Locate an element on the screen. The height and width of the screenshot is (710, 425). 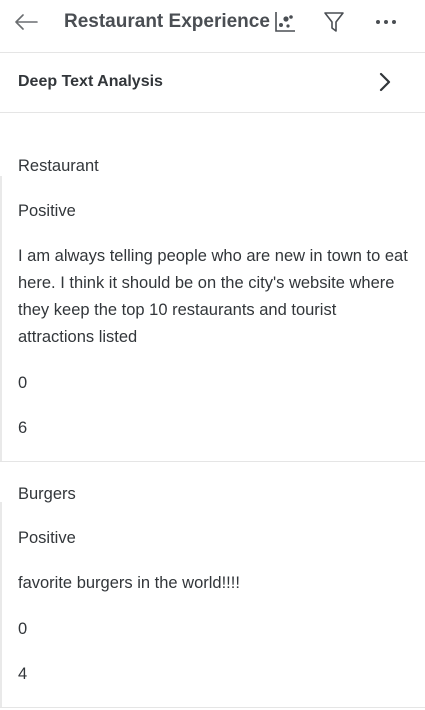
section-title: Deep Text Analysis is located at coordinates (90, 81).